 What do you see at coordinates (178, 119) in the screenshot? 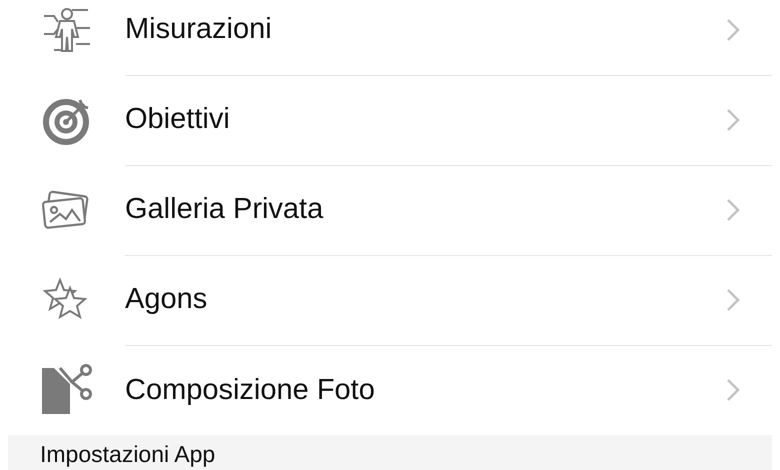
I see `menu-item-label: Obiettivi` at bounding box center [178, 119].